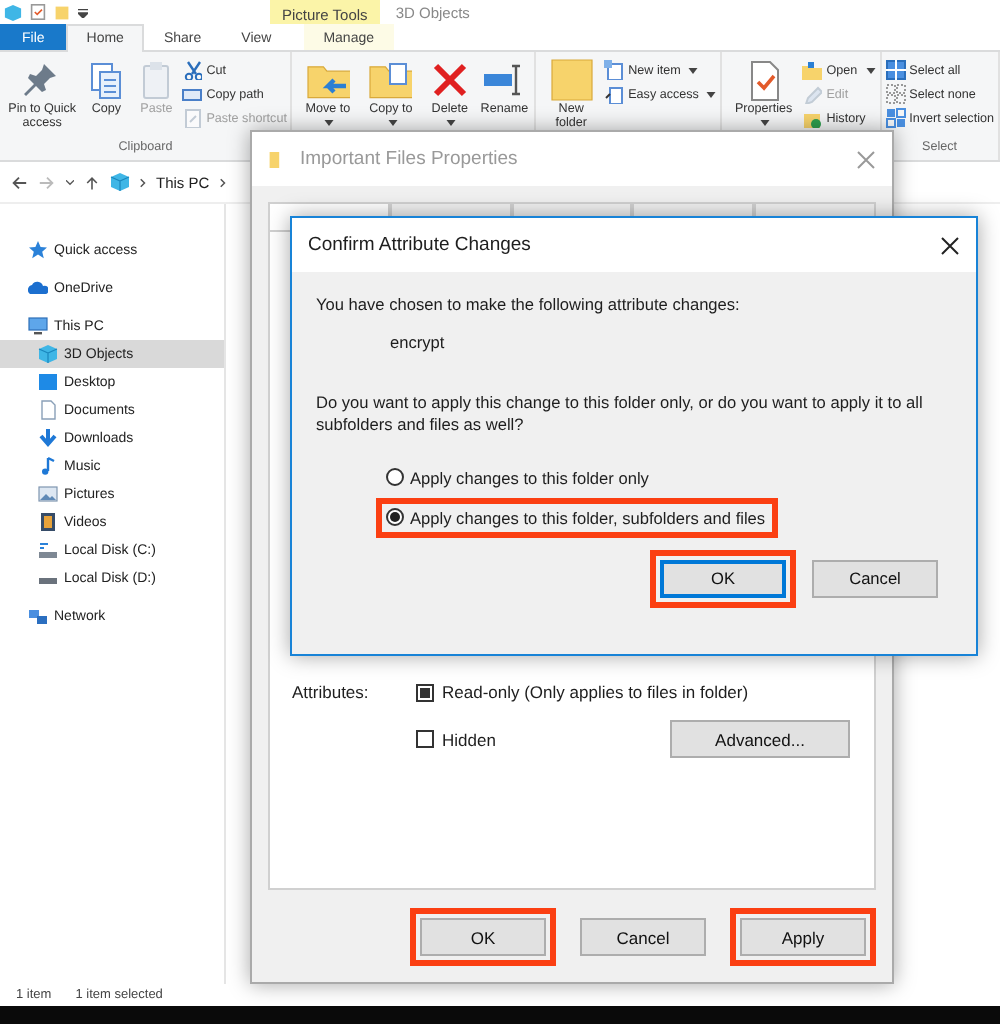  What do you see at coordinates (410, 159) in the screenshot?
I see `dialog-title: Important Files Properties` at bounding box center [410, 159].